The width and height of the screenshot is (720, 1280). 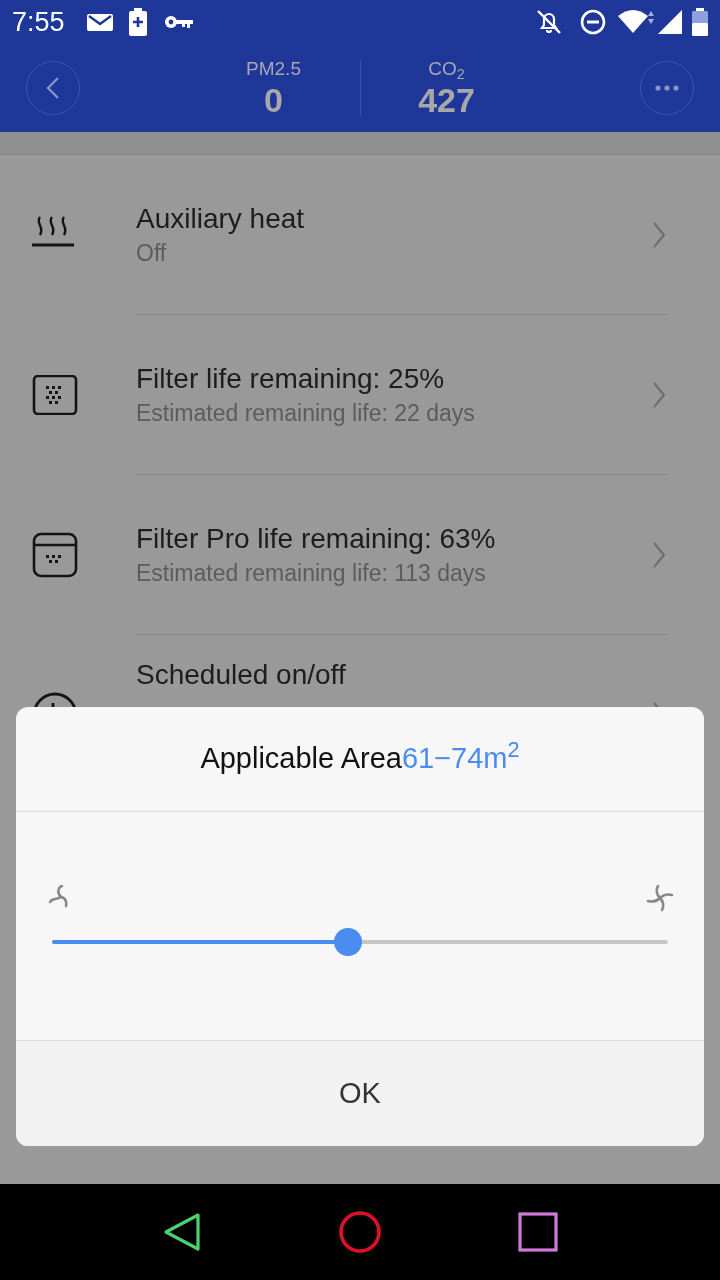 I want to click on setting-title: Scheduled on/off, so click(x=241, y=675).